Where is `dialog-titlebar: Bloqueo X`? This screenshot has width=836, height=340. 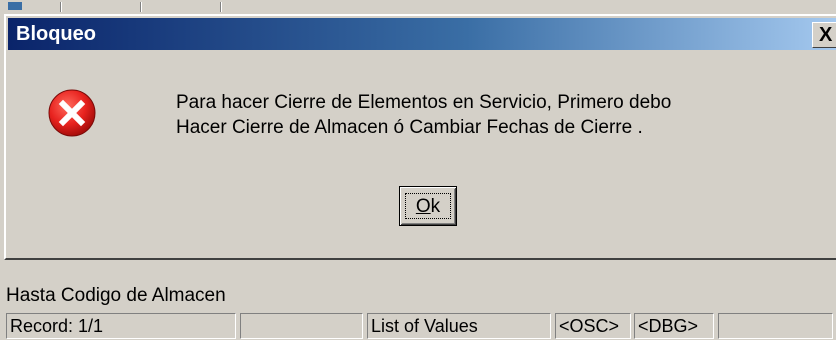 dialog-titlebar: Bloqueo X is located at coordinates (422, 34).